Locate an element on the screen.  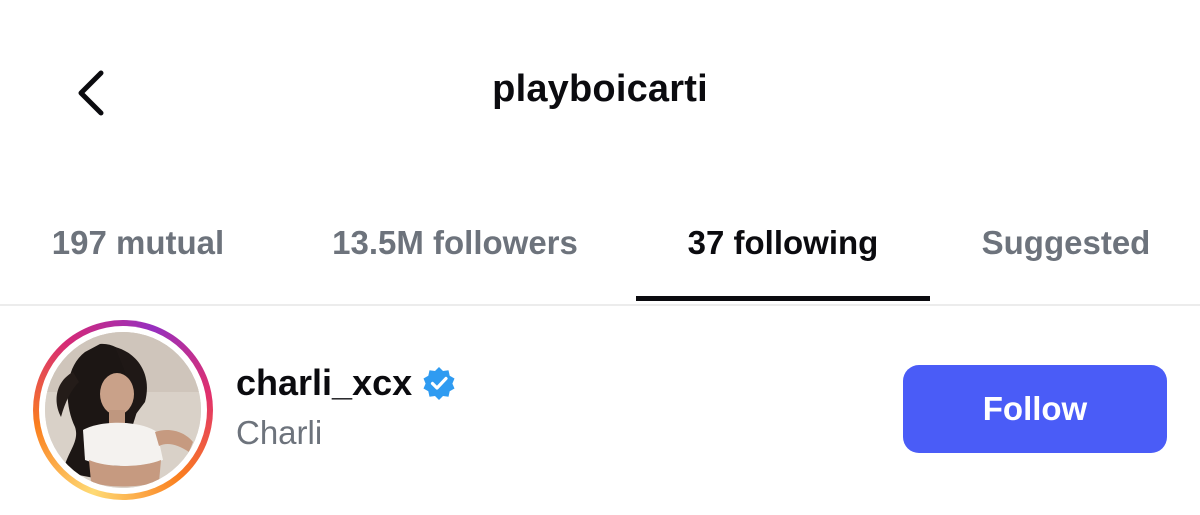
tab-mutual: 197 mutual is located at coordinates (138, 258).